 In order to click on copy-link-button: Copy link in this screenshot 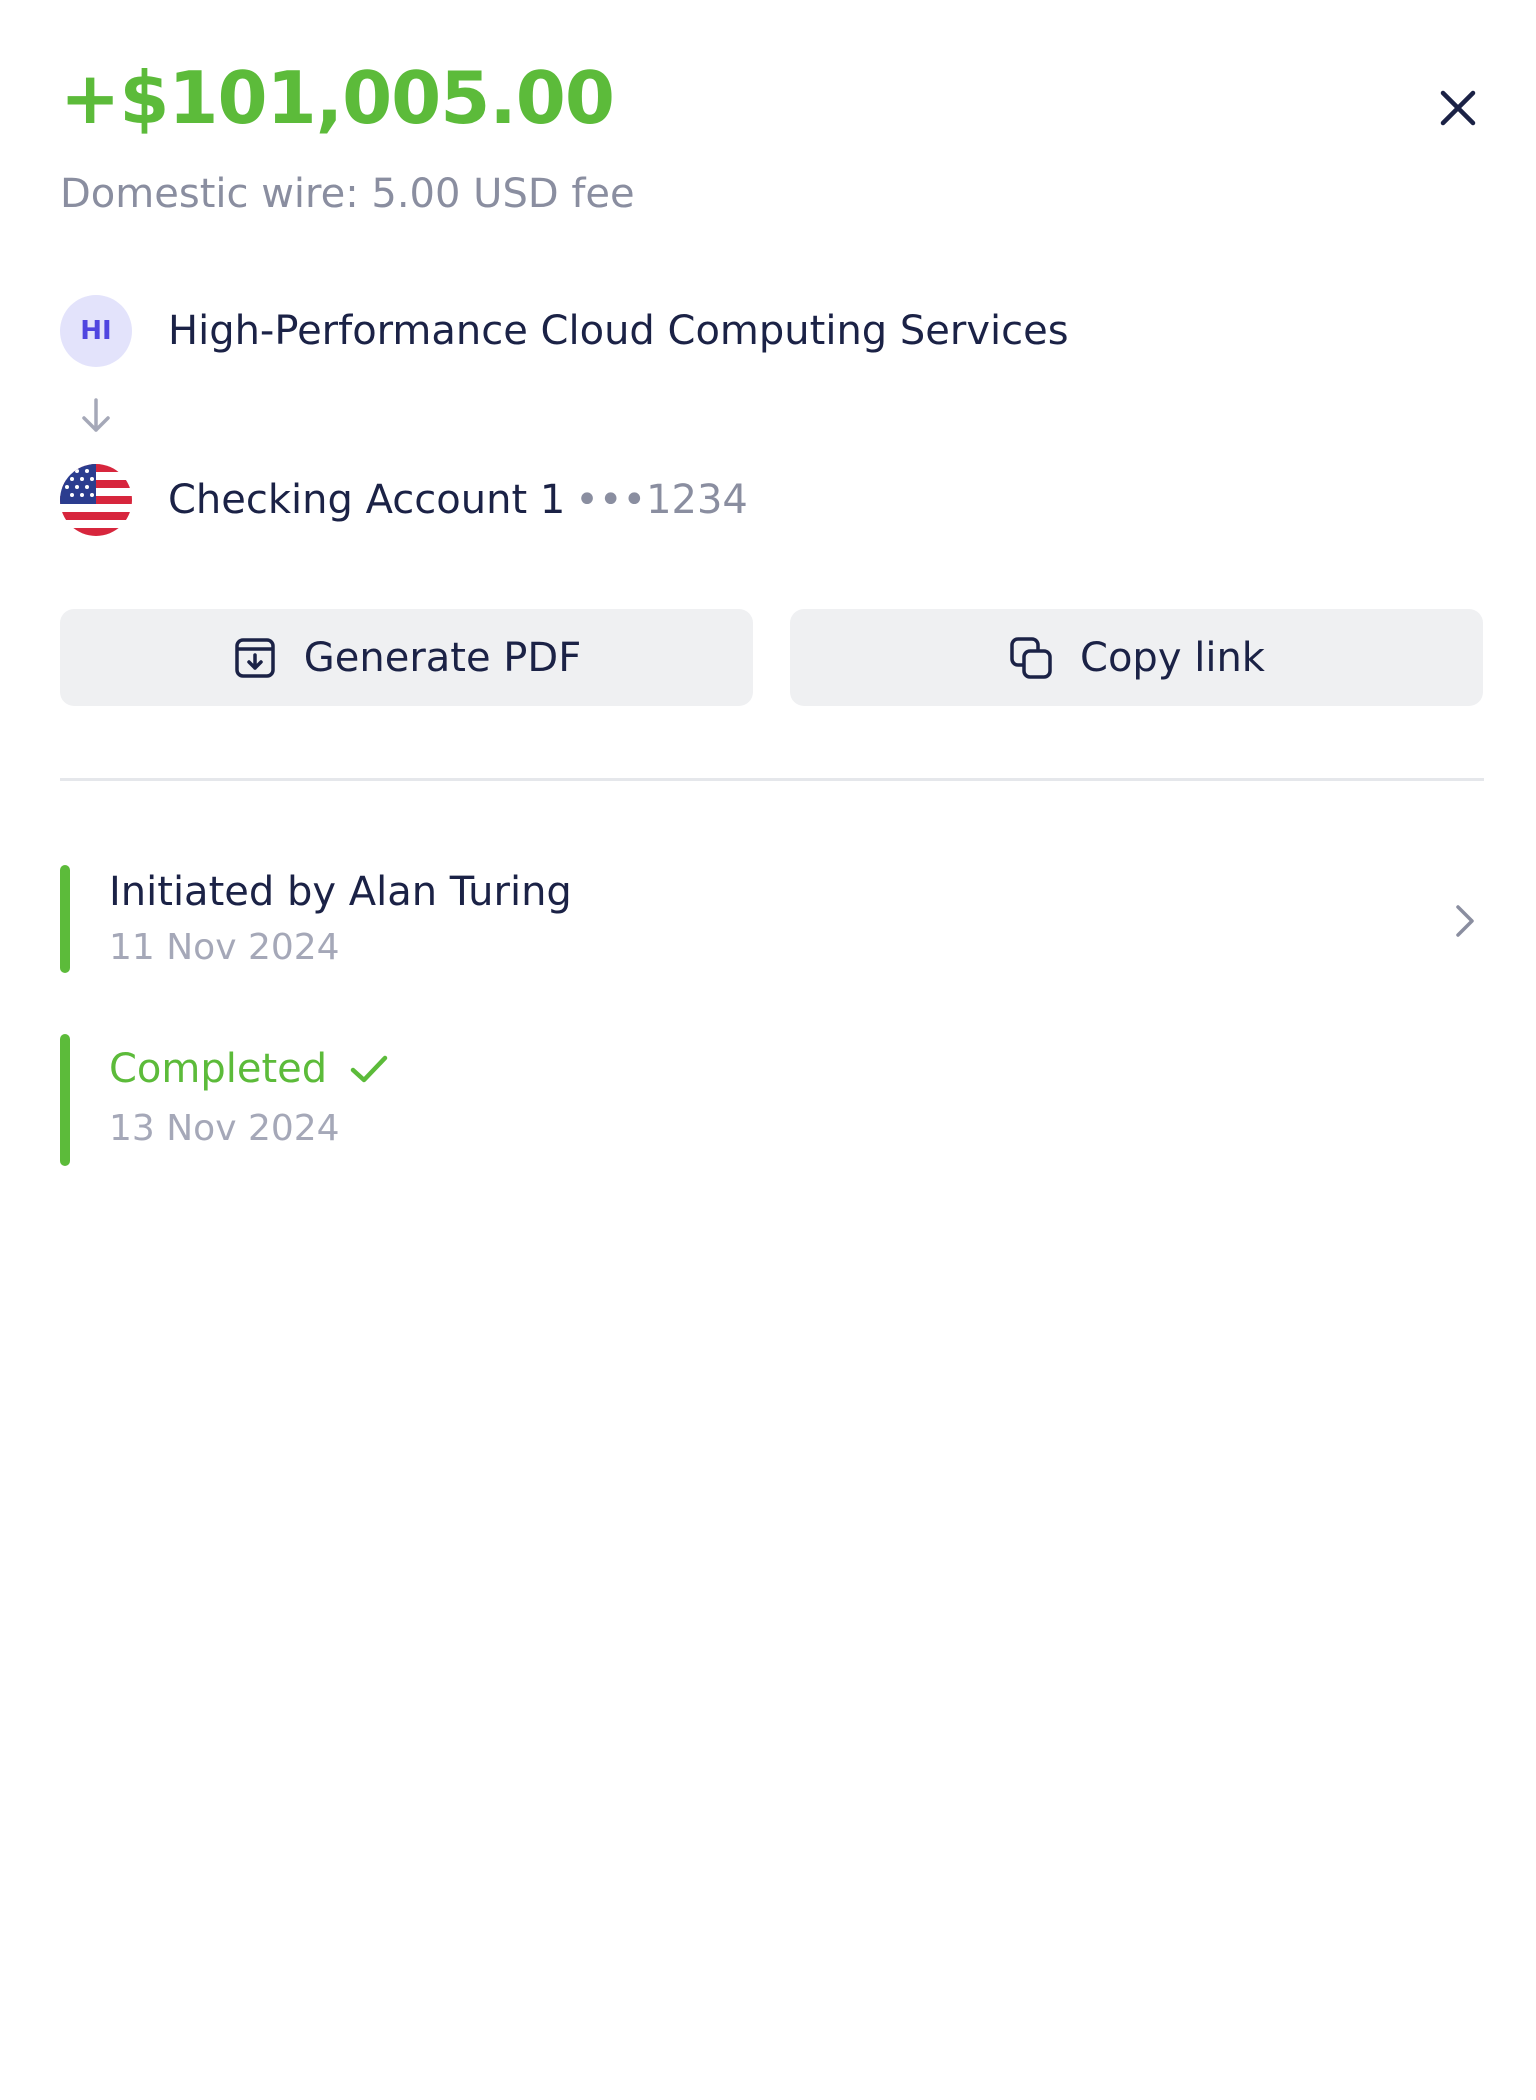, I will do `click(1136, 657)`.